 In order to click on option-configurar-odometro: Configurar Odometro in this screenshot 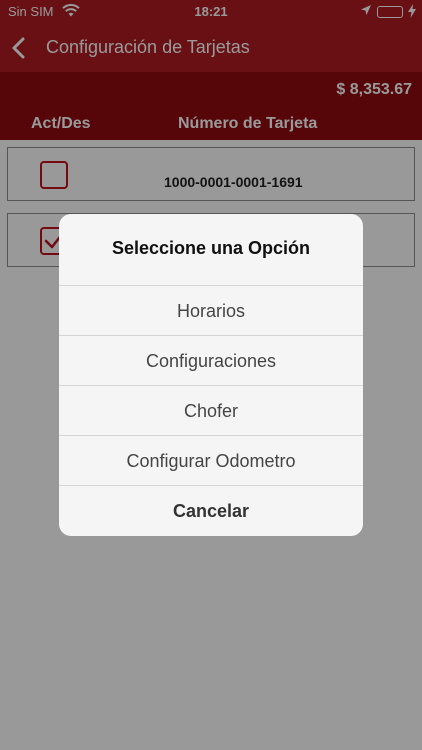, I will do `click(211, 461)`.